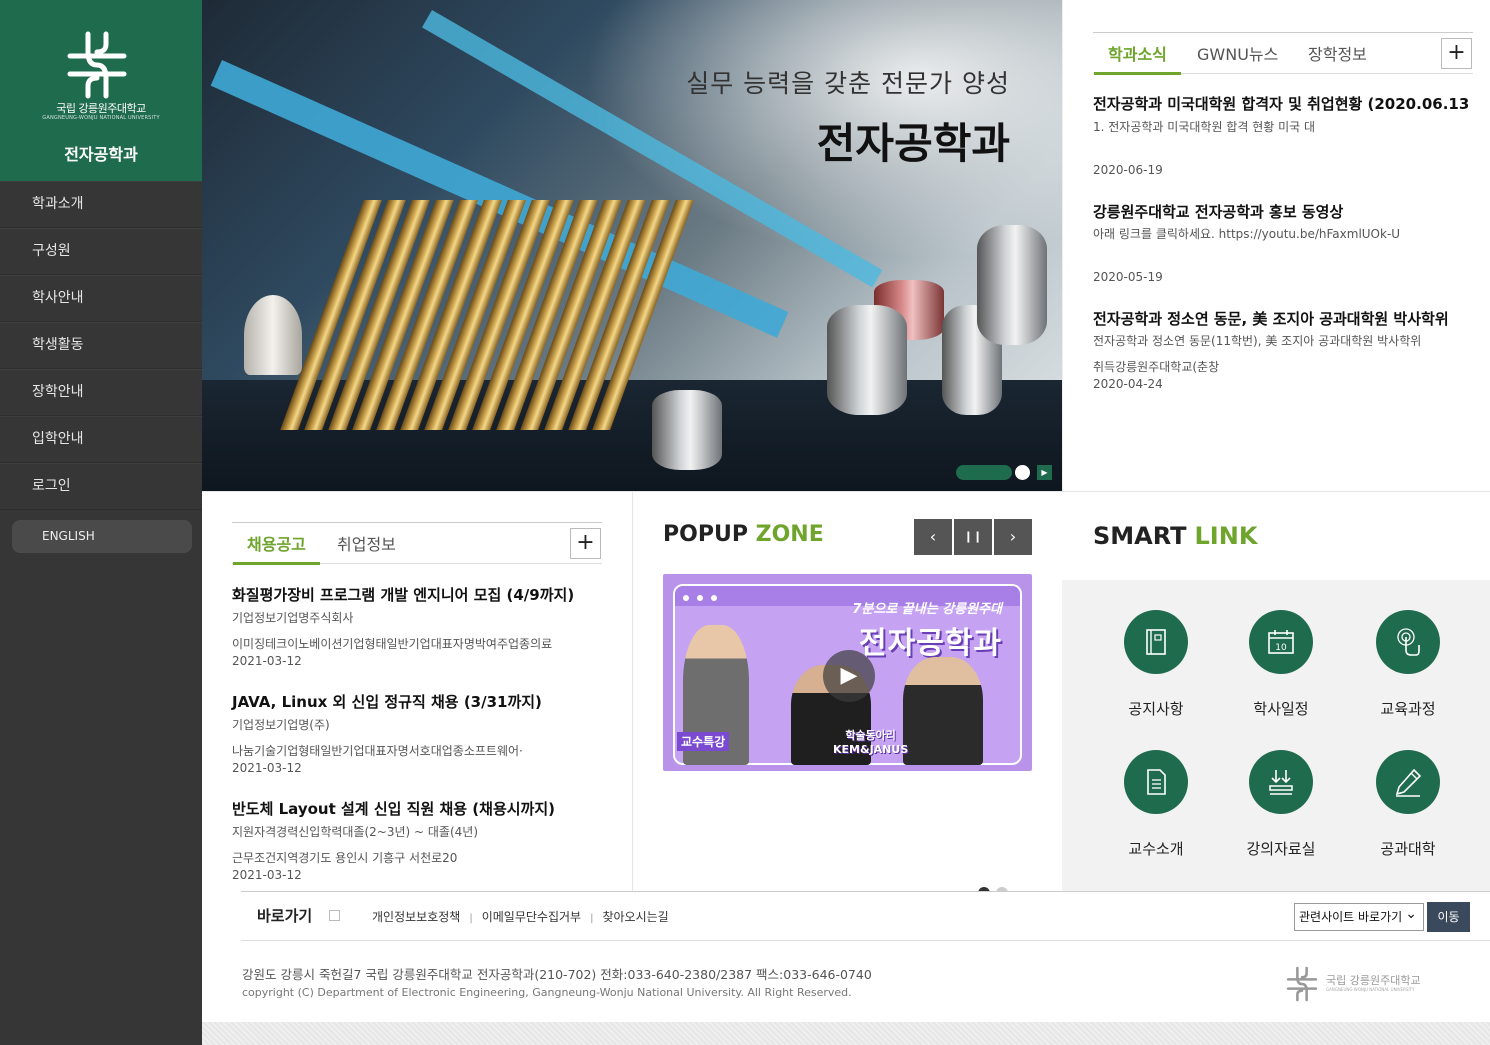 Image resolution: width=1490 pixels, height=1045 pixels. I want to click on bottom-strip, so click(846, 1033).